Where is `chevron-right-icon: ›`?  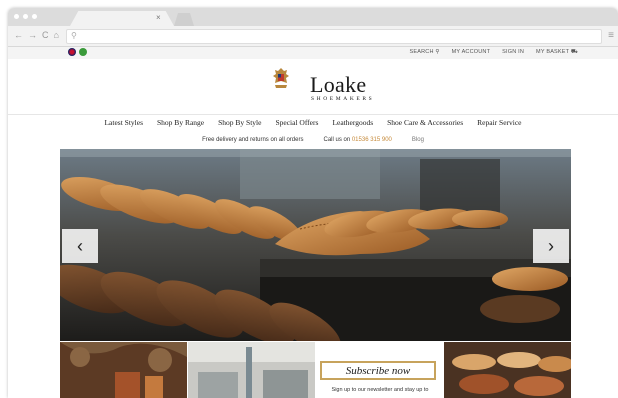
chevron-right-icon: › is located at coordinates (551, 245).